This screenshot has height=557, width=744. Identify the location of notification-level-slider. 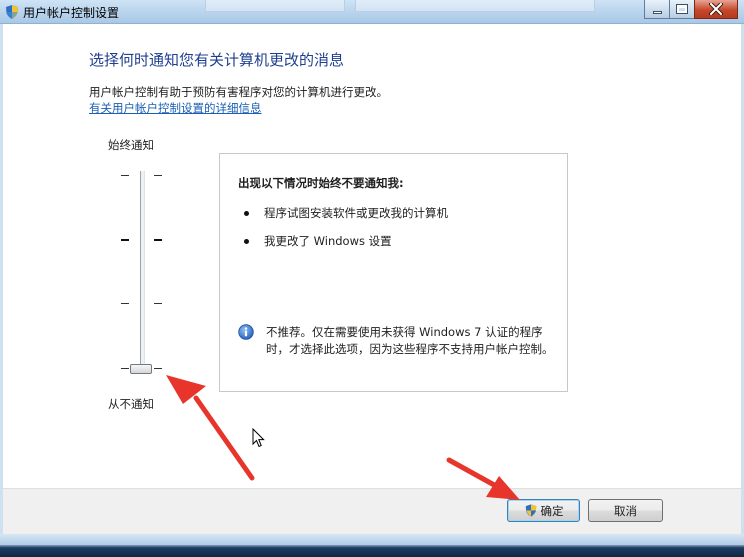
(142, 272).